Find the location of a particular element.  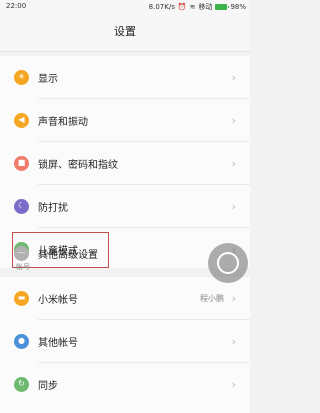

display-icon: ☀ is located at coordinates (21, 77).